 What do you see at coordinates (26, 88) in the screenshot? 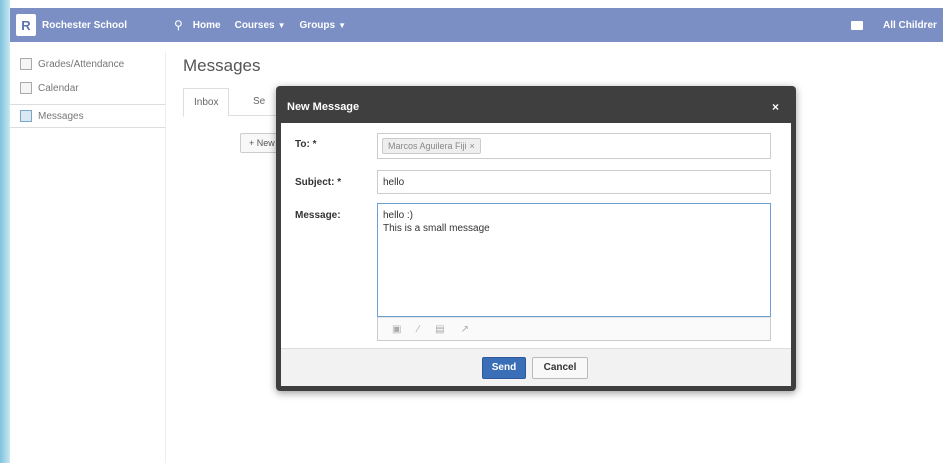
I see `calendar-icon` at bounding box center [26, 88].